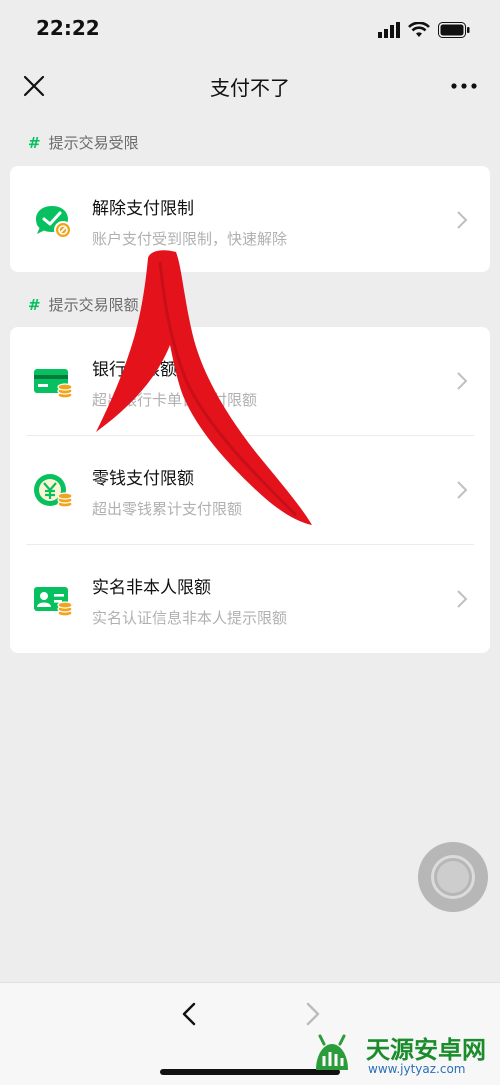 The height and width of the screenshot is (1085, 500). What do you see at coordinates (53, 602) in the screenshot?
I see `id-card-icon` at bounding box center [53, 602].